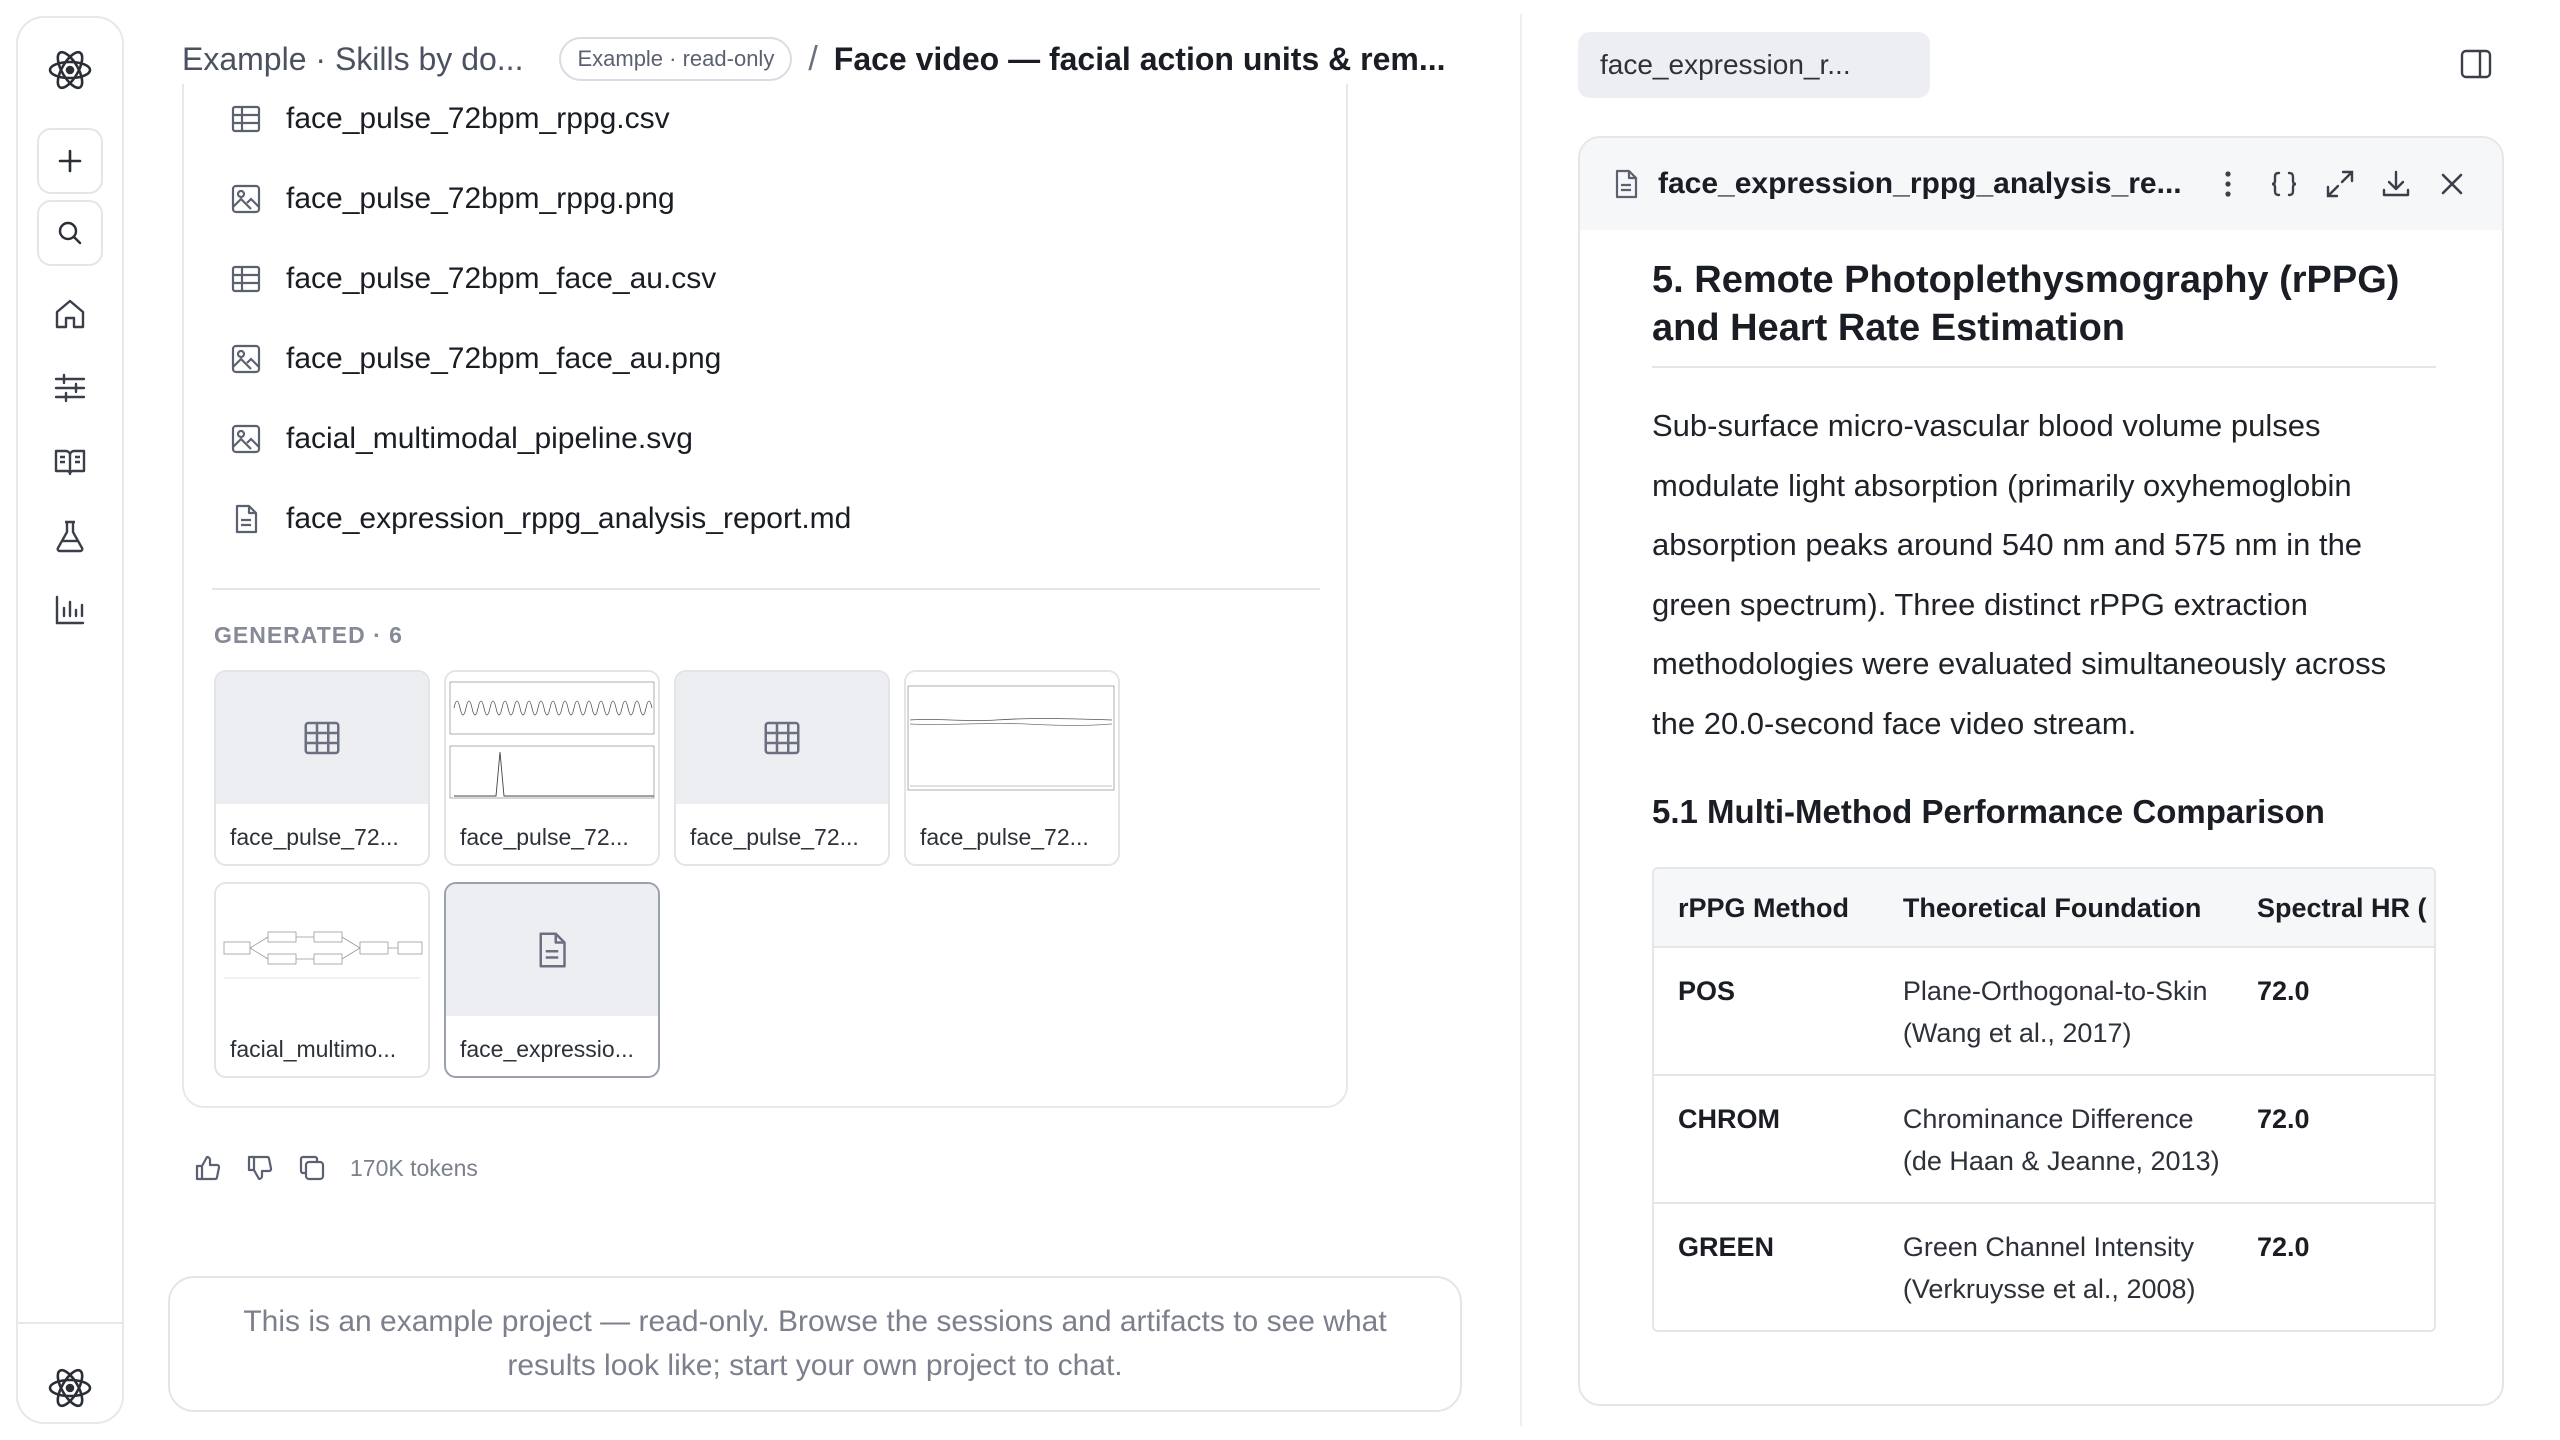 The width and height of the screenshot is (2560, 1440). I want to click on file-name: face_expression_rppg_analysis_report.md, so click(569, 518).